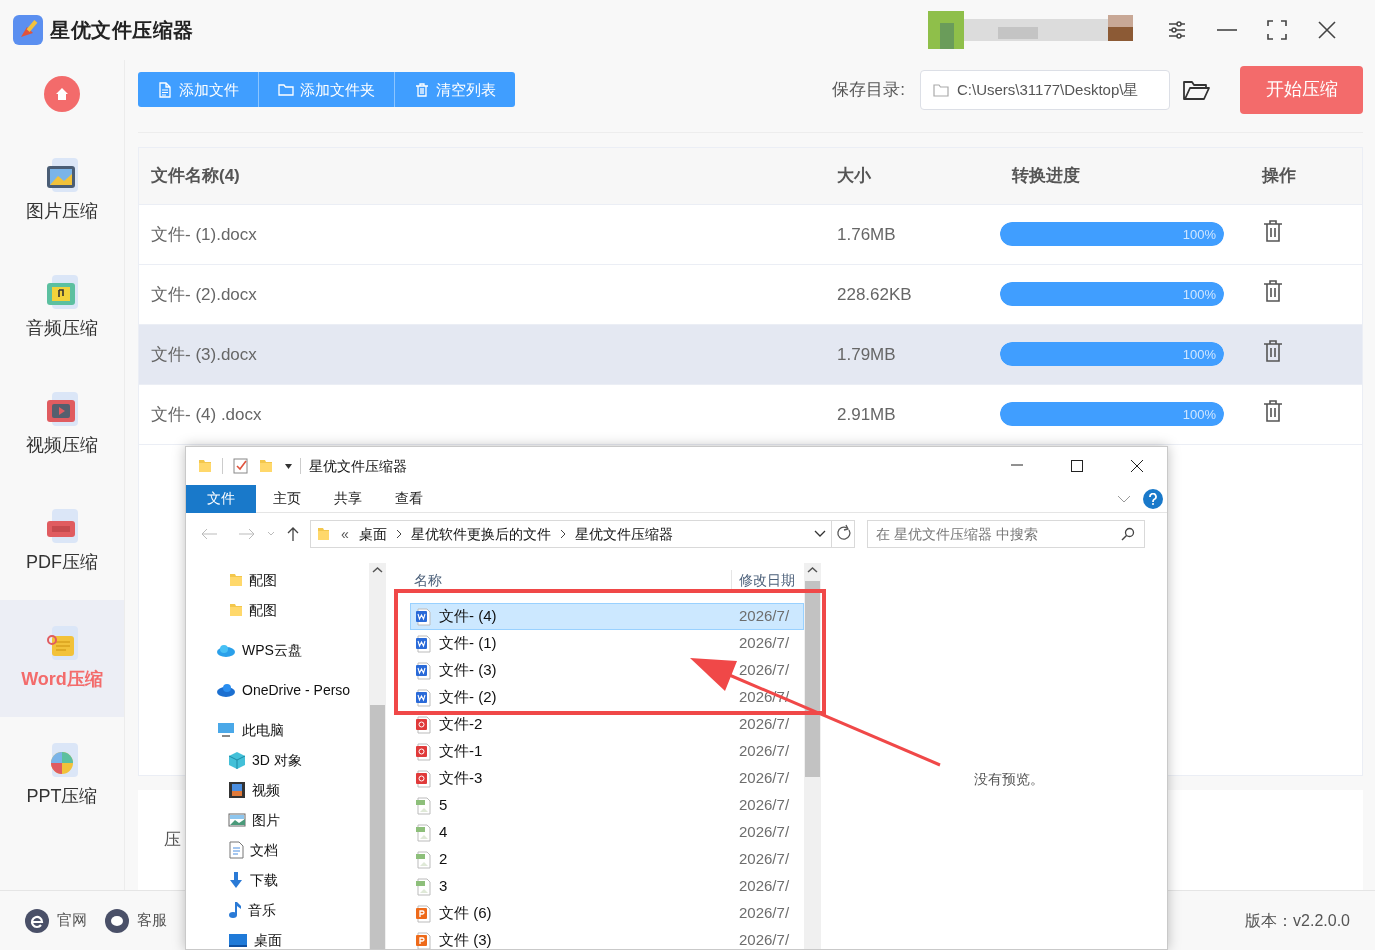  I want to click on table-cell: 2.91MB, so click(866, 414).